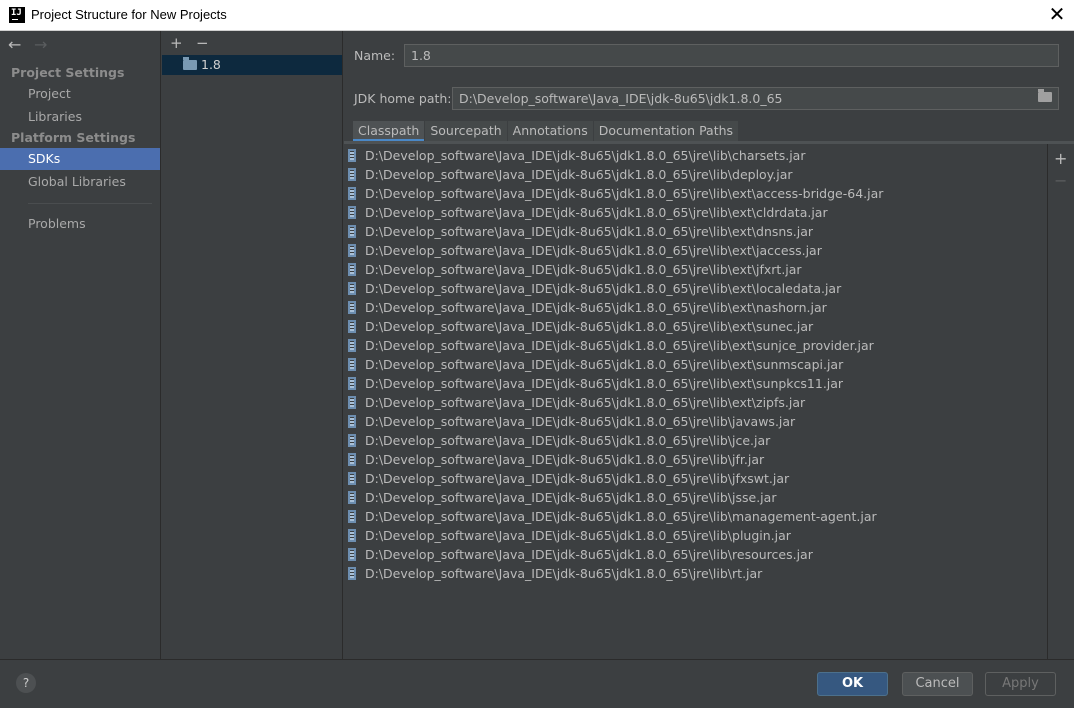 The height and width of the screenshot is (708, 1074). I want to click on help-icon: ?, so click(26, 683).